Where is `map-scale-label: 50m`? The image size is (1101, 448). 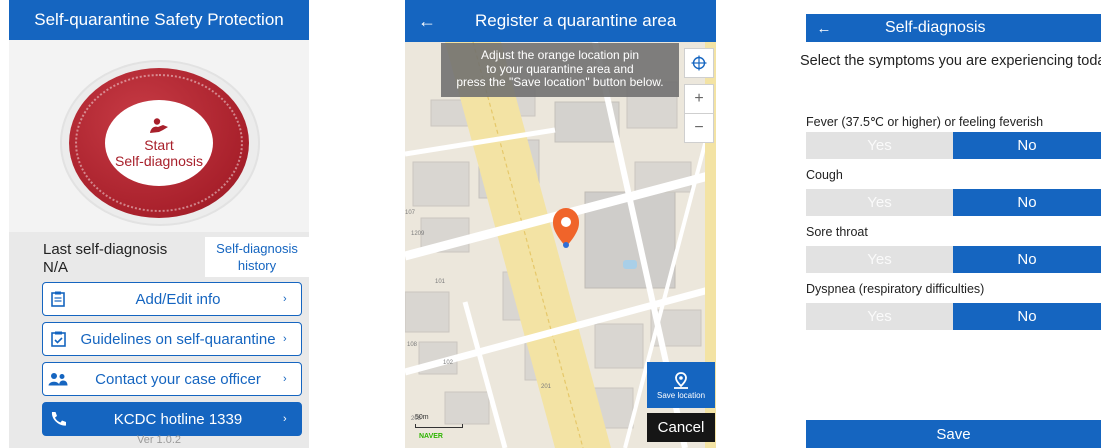
map-scale-label: 50m is located at coordinates (422, 417).